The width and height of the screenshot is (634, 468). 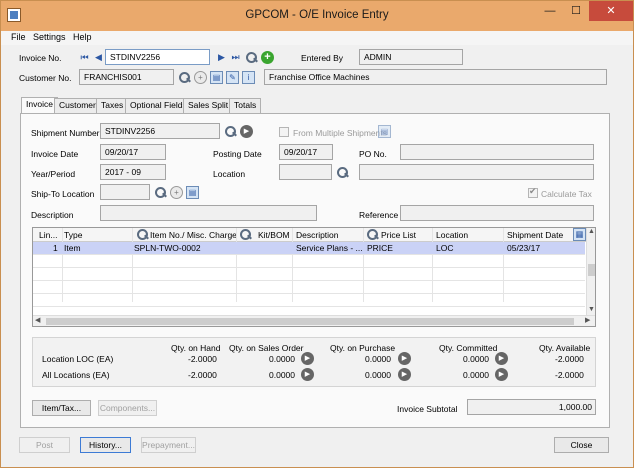 What do you see at coordinates (245, 234) in the screenshot?
I see `kit-finder-icon` at bounding box center [245, 234].